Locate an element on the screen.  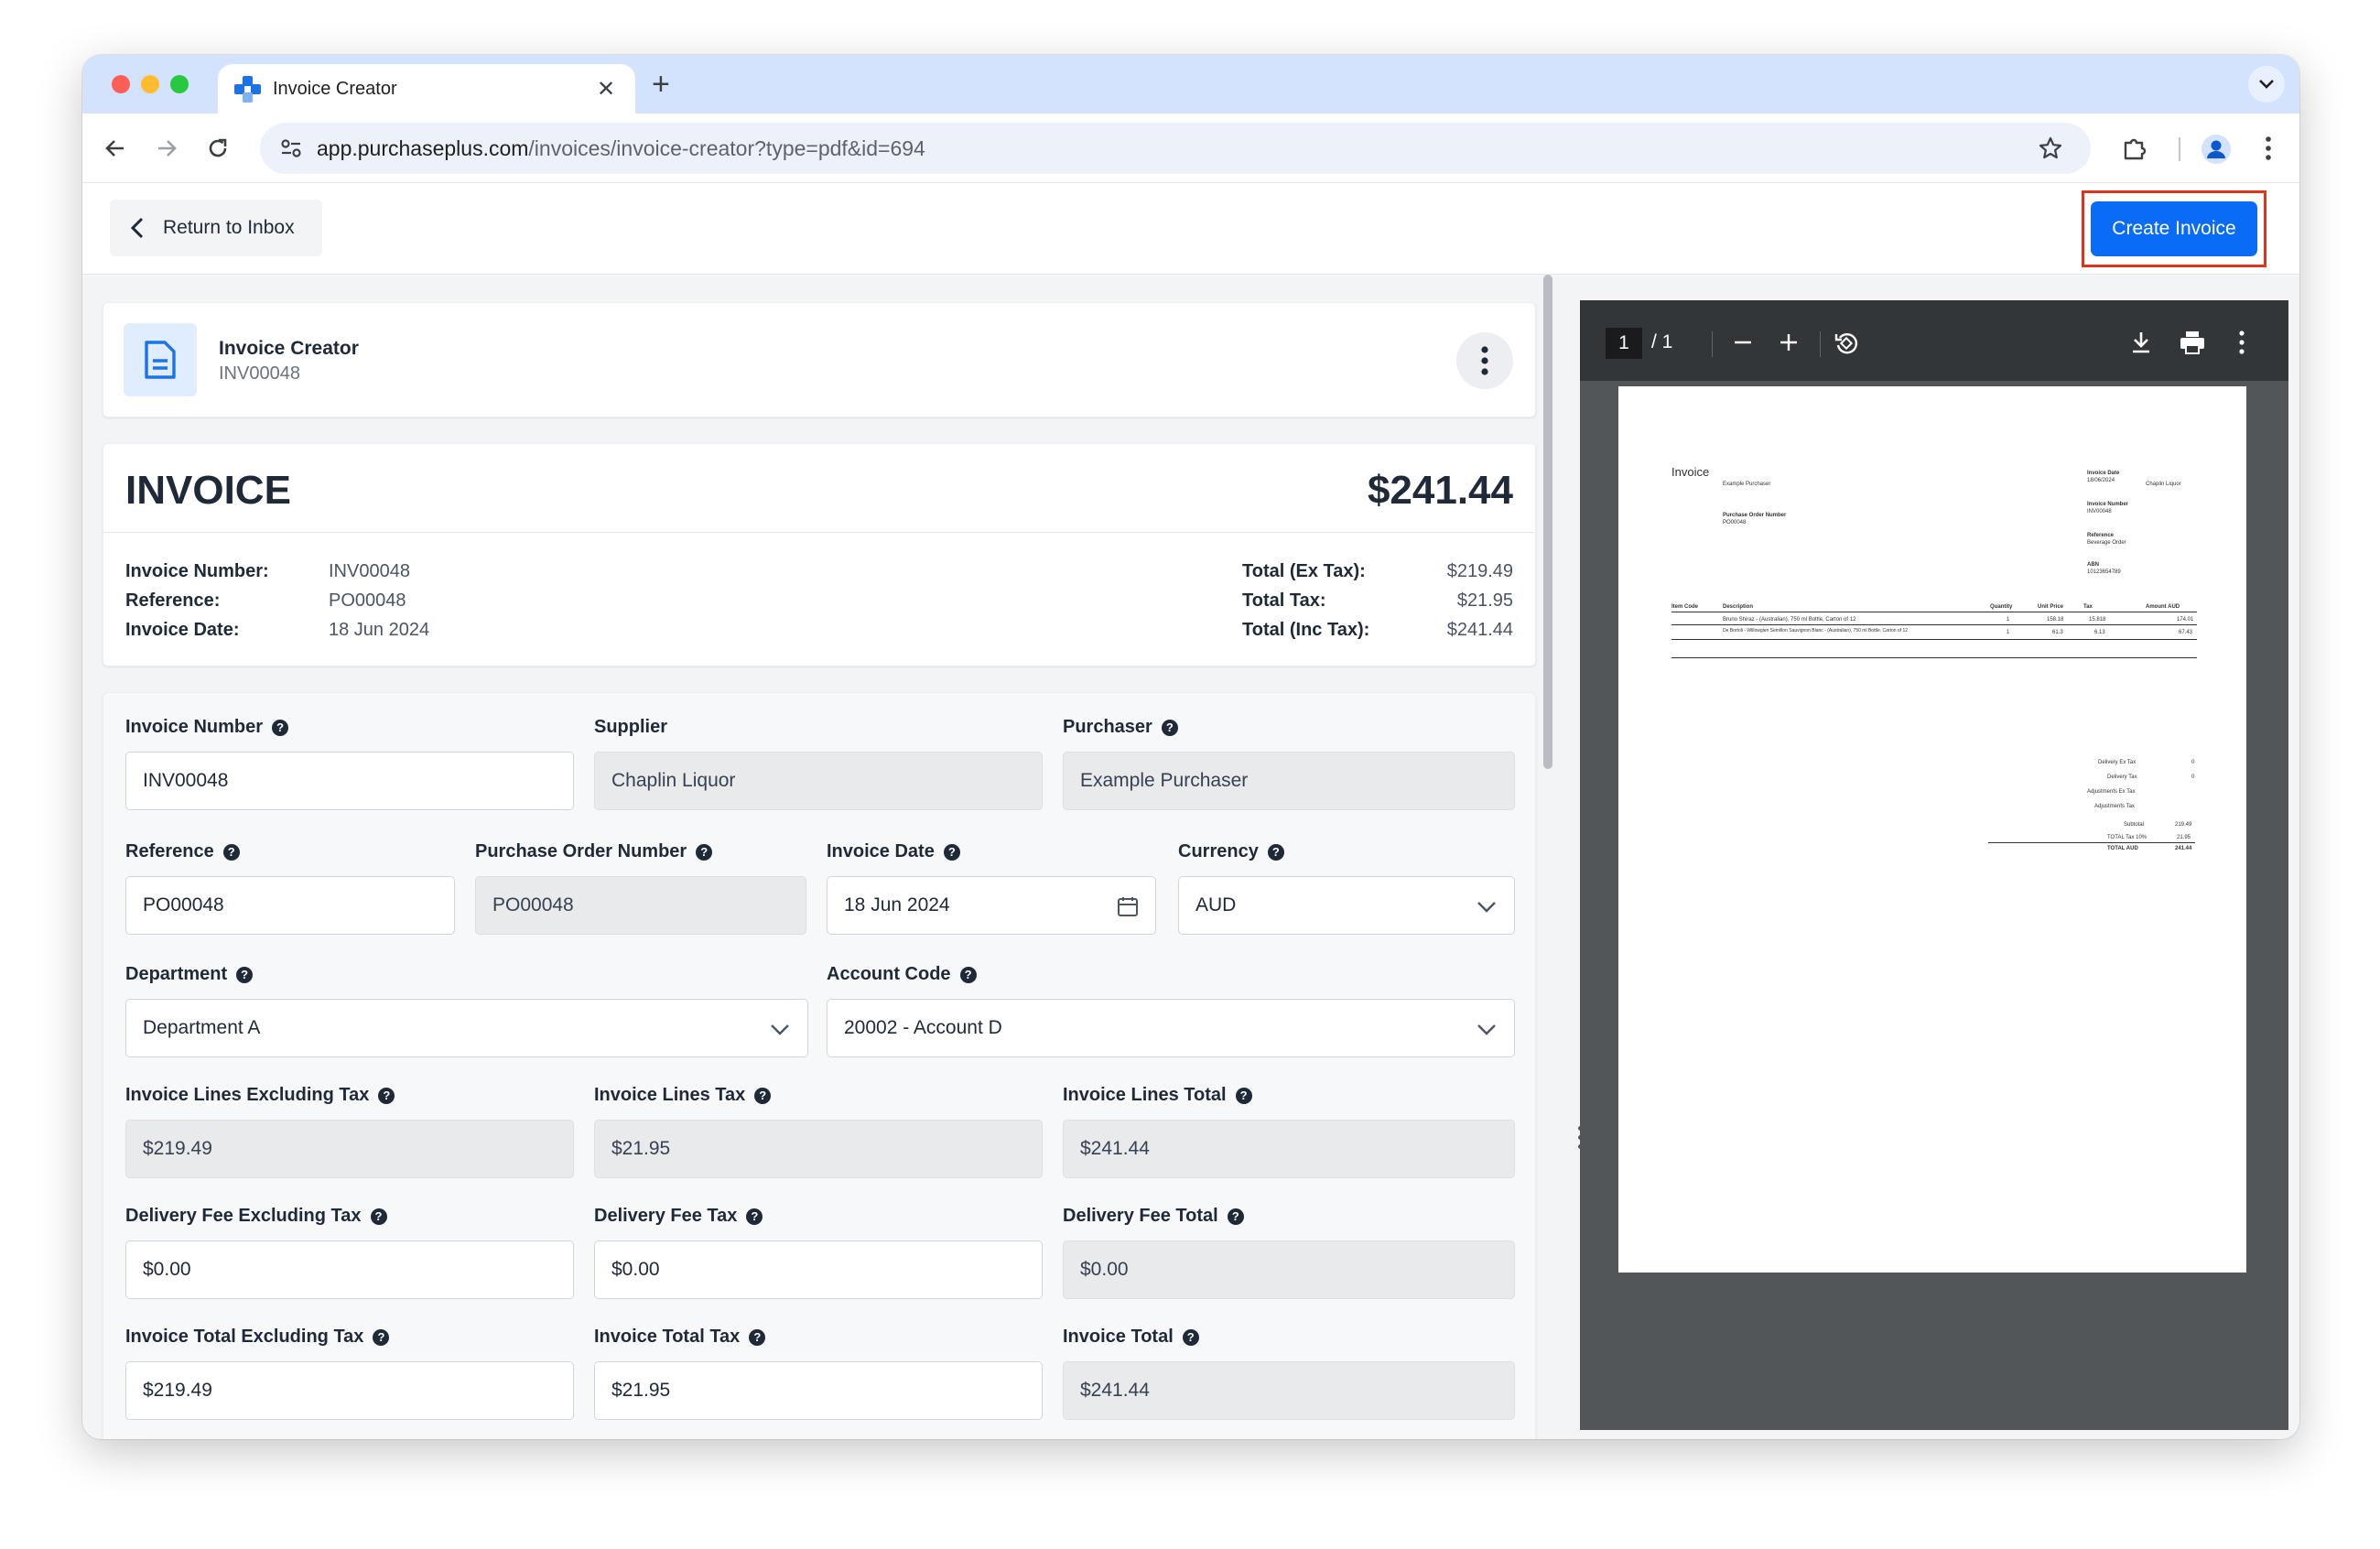
invoice-date-input: 18 Jun 2024 is located at coordinates (991, 905).